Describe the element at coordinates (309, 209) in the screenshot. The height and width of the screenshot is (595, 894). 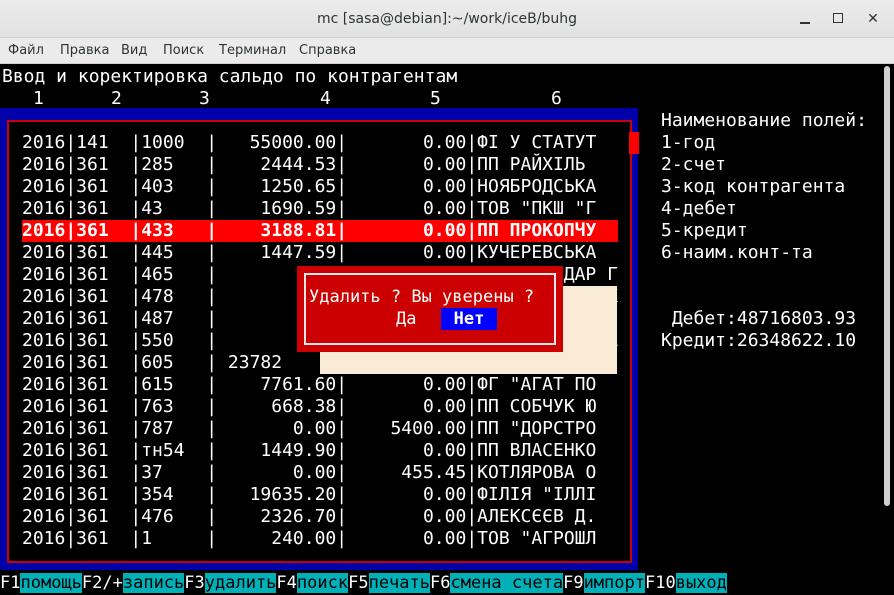
I see `table-row: 2016|361 |43 | 1690.59| 0.00|ТОВ "ПКШ "Г` at that location.